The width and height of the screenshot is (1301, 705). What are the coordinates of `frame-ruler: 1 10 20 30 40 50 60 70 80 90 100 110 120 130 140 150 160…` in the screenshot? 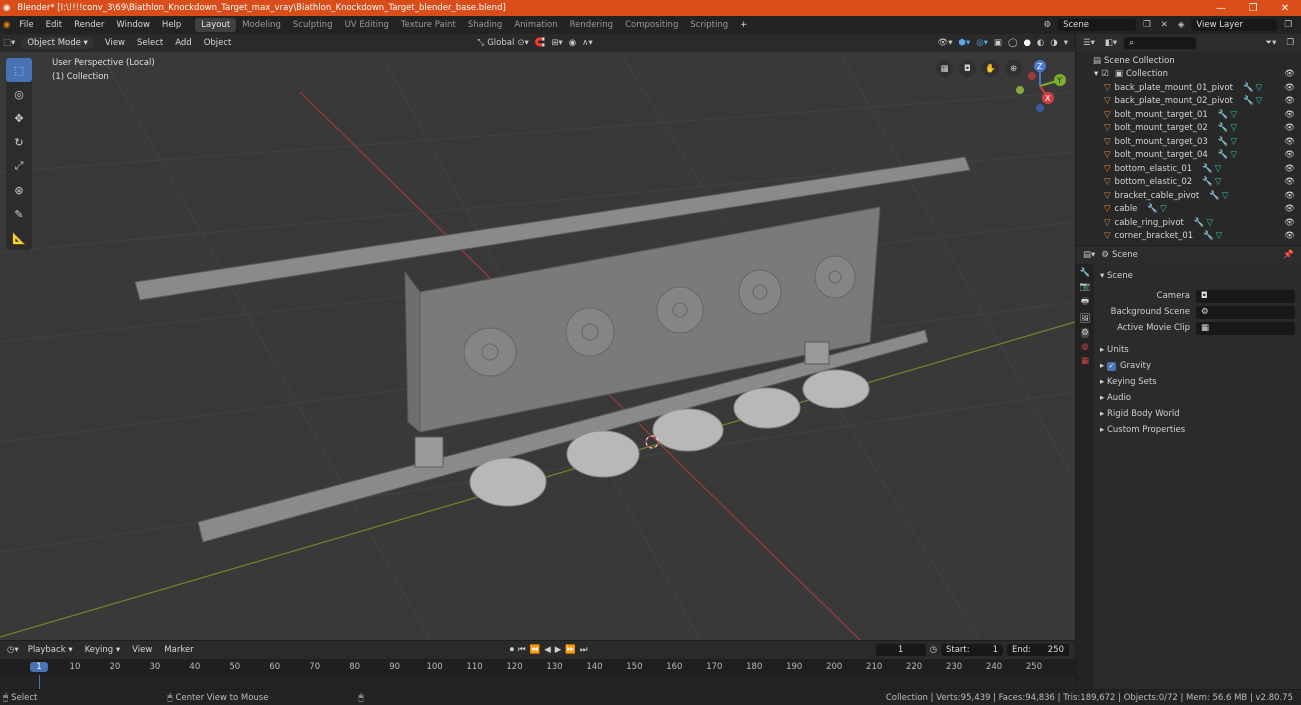 It's located at (537, 667).